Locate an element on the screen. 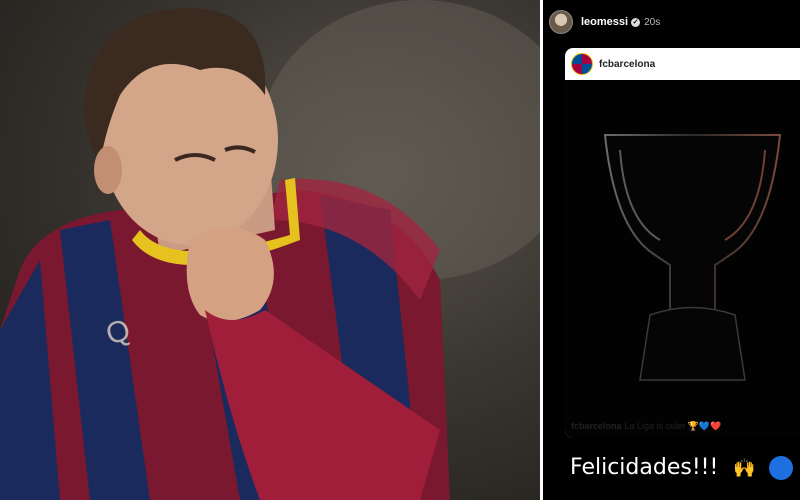  post-username: fcbarcelona is located at coordinates (627, 64).